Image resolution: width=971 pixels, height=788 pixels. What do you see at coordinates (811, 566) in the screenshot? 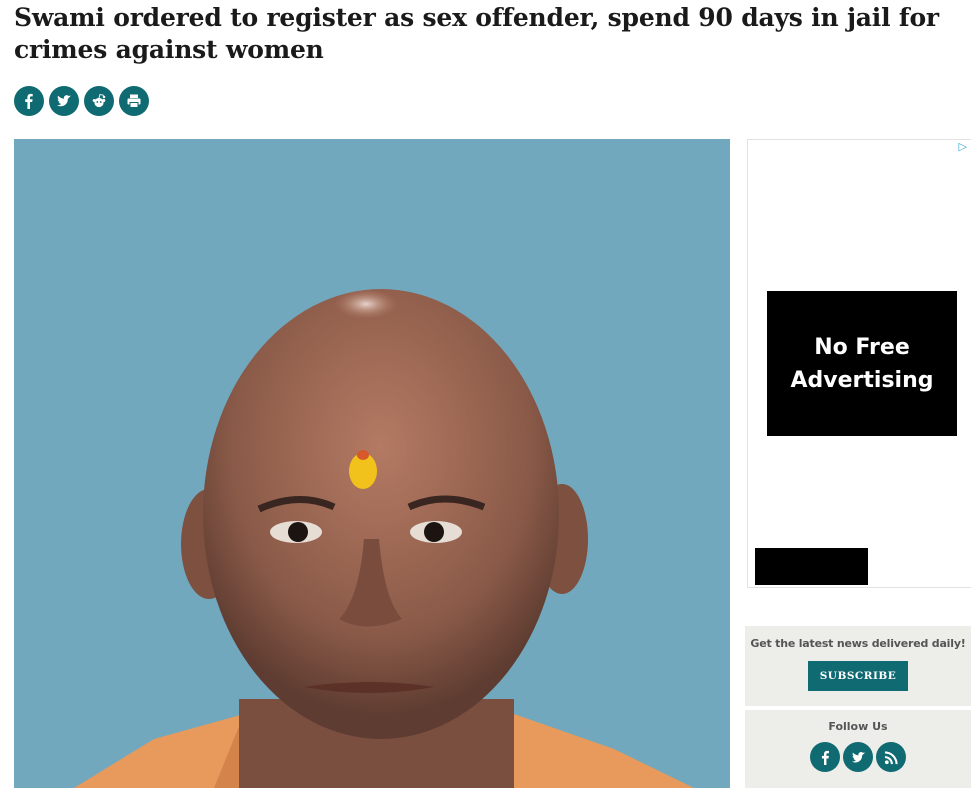
I see `ad-redacted-block` at bounding box center [811, 566].